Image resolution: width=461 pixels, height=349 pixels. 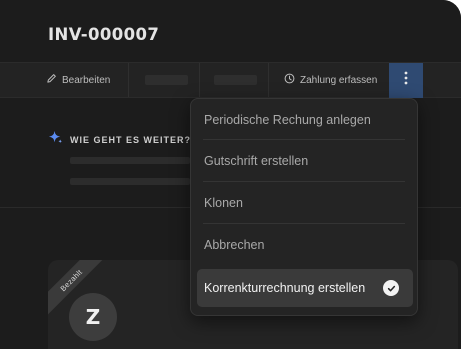 What do you see at coordinates (391, 288) in the screenshot?
I see `checkmark-icon` at bounding box center [391, 288].